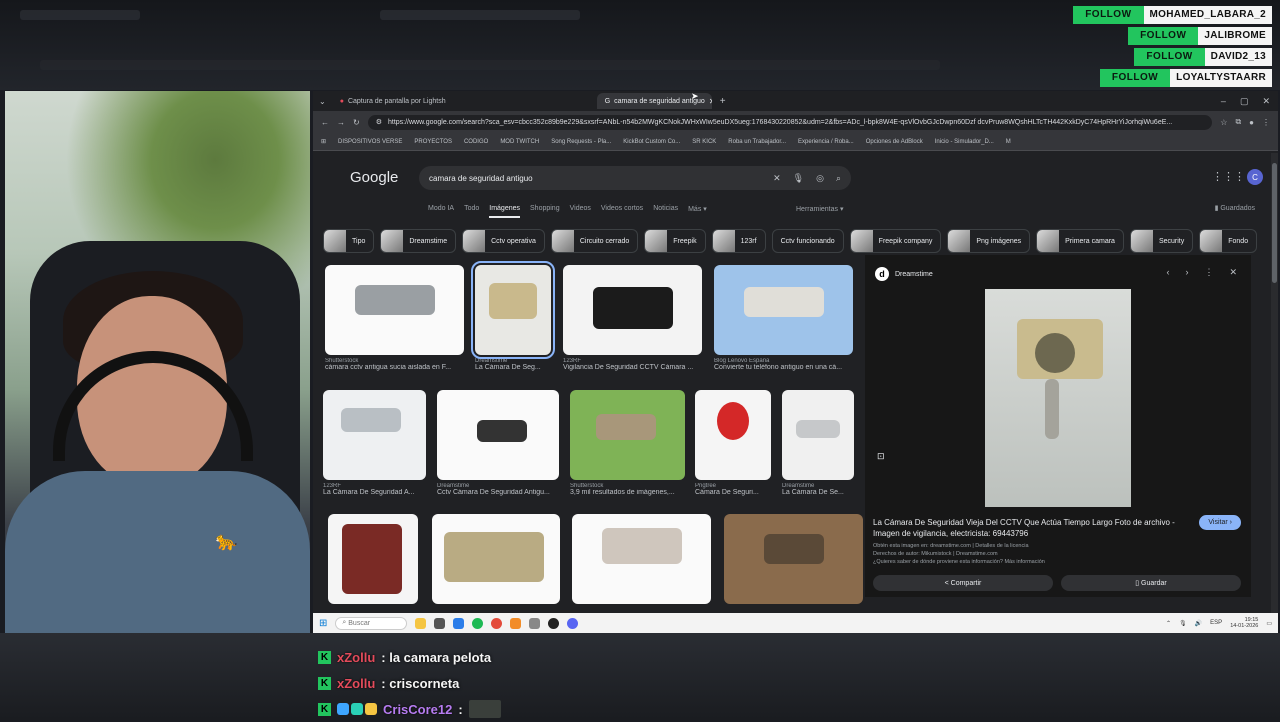 Image resolution: width=1280 pixels, height=722 pixels. Describe the element at coordinates (675, 241) in the screenshot. I see `chip: Freepik` at that location.